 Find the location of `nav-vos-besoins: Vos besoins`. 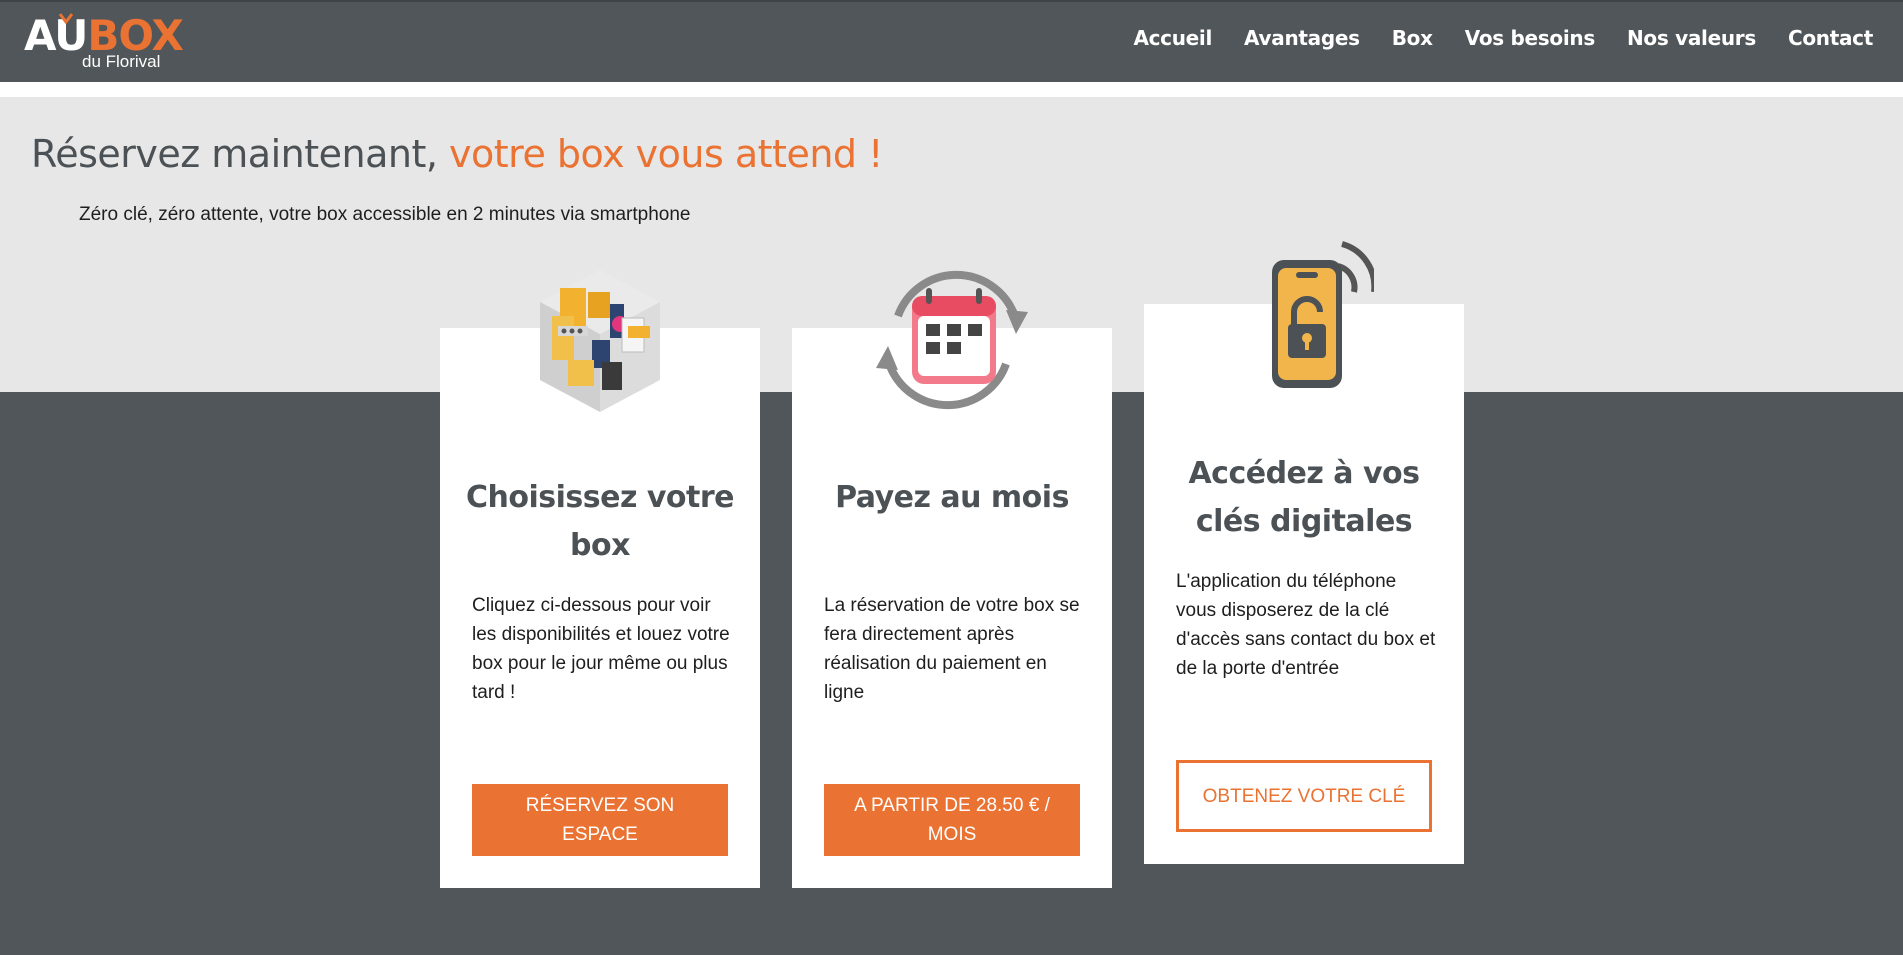

nav-vos-besoins: Vos besoins is located at coordinates (1530, 38).